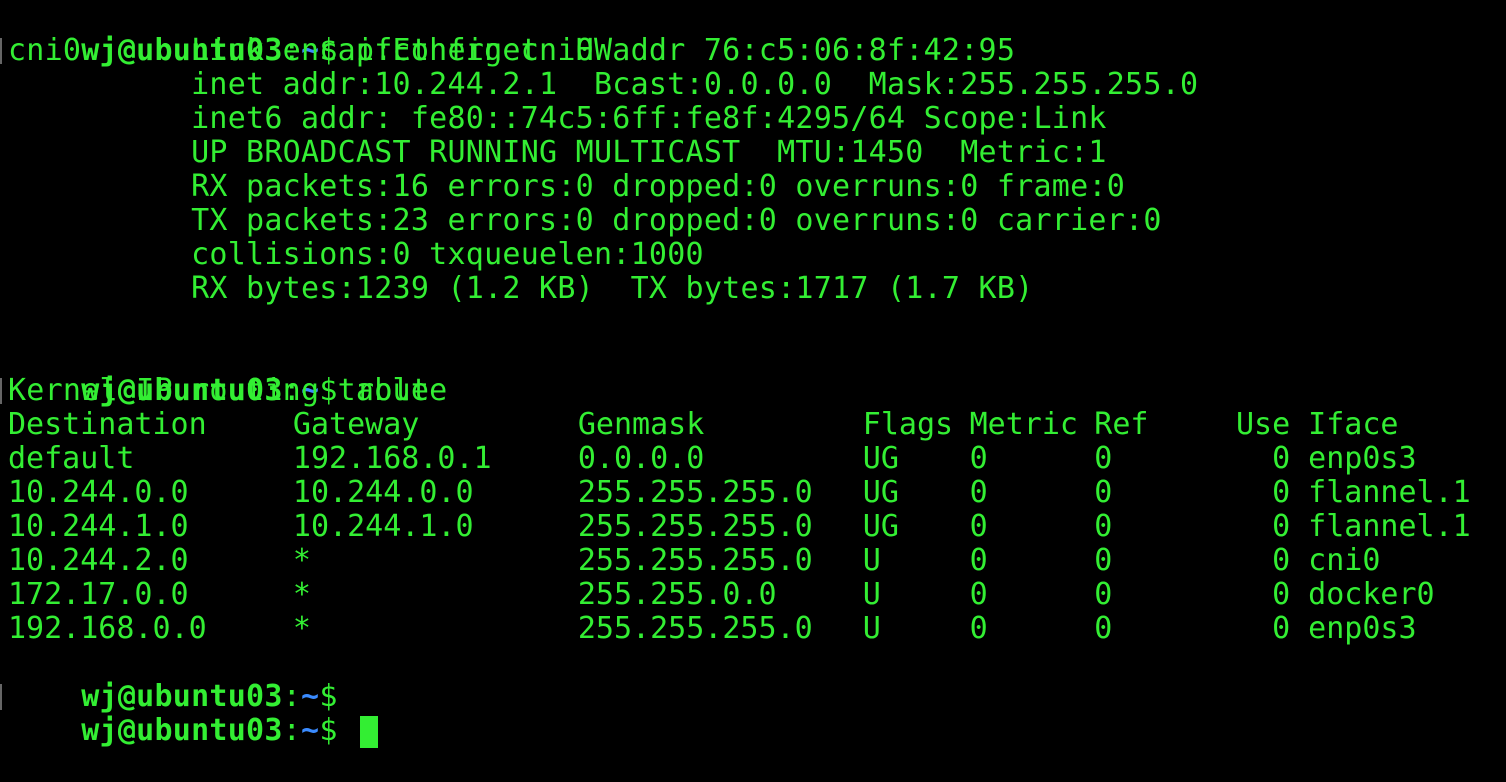  I want to click on cell-destination: 10.244.0.0, so click(98, 492).